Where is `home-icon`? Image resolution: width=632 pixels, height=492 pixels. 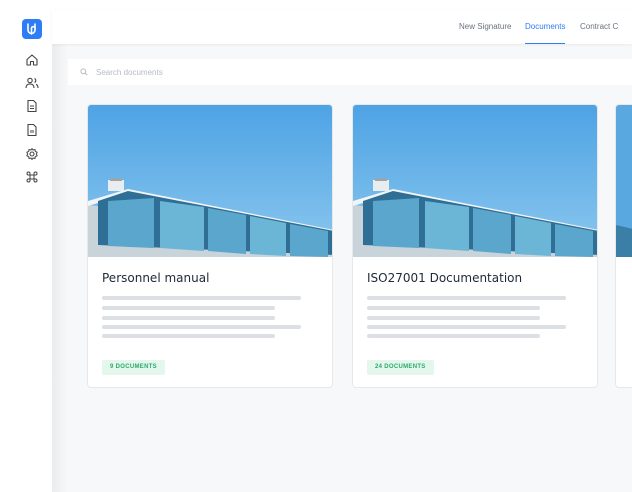
home-icon is located at coordinates (32, 60).